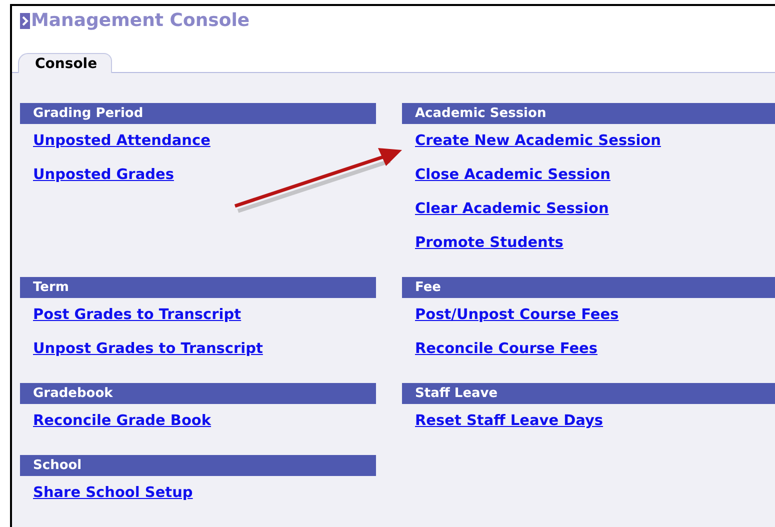  I want to click on link: Share School Setup, so click(113, 502).